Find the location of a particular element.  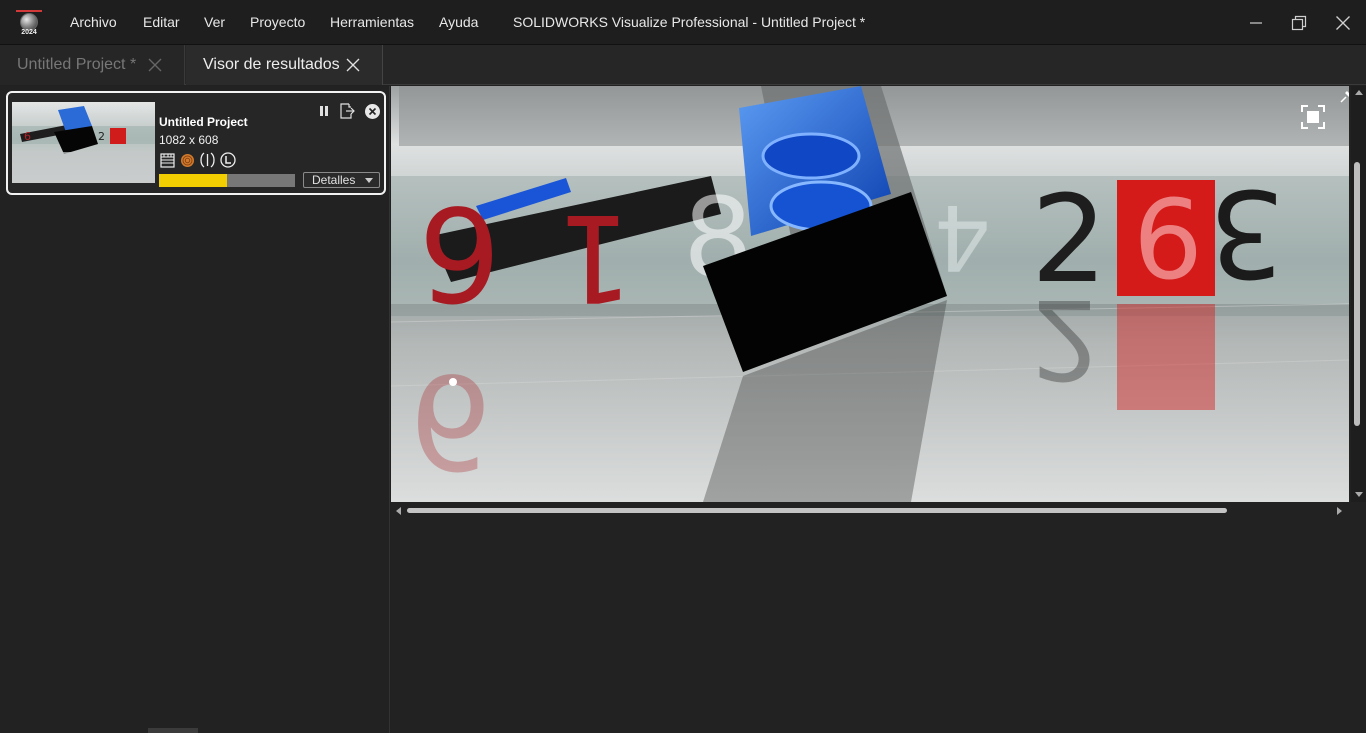

vertical-scrollbar is located at coordinates (1358, 294).